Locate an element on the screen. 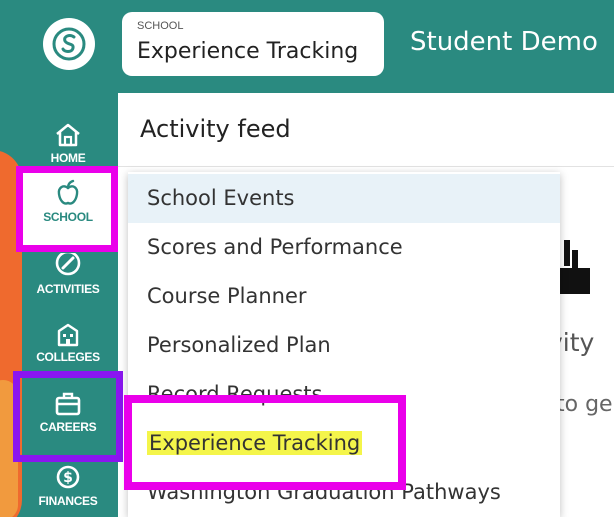 The image size is (614, 517). app-logo is located at coordinates (69, 44).